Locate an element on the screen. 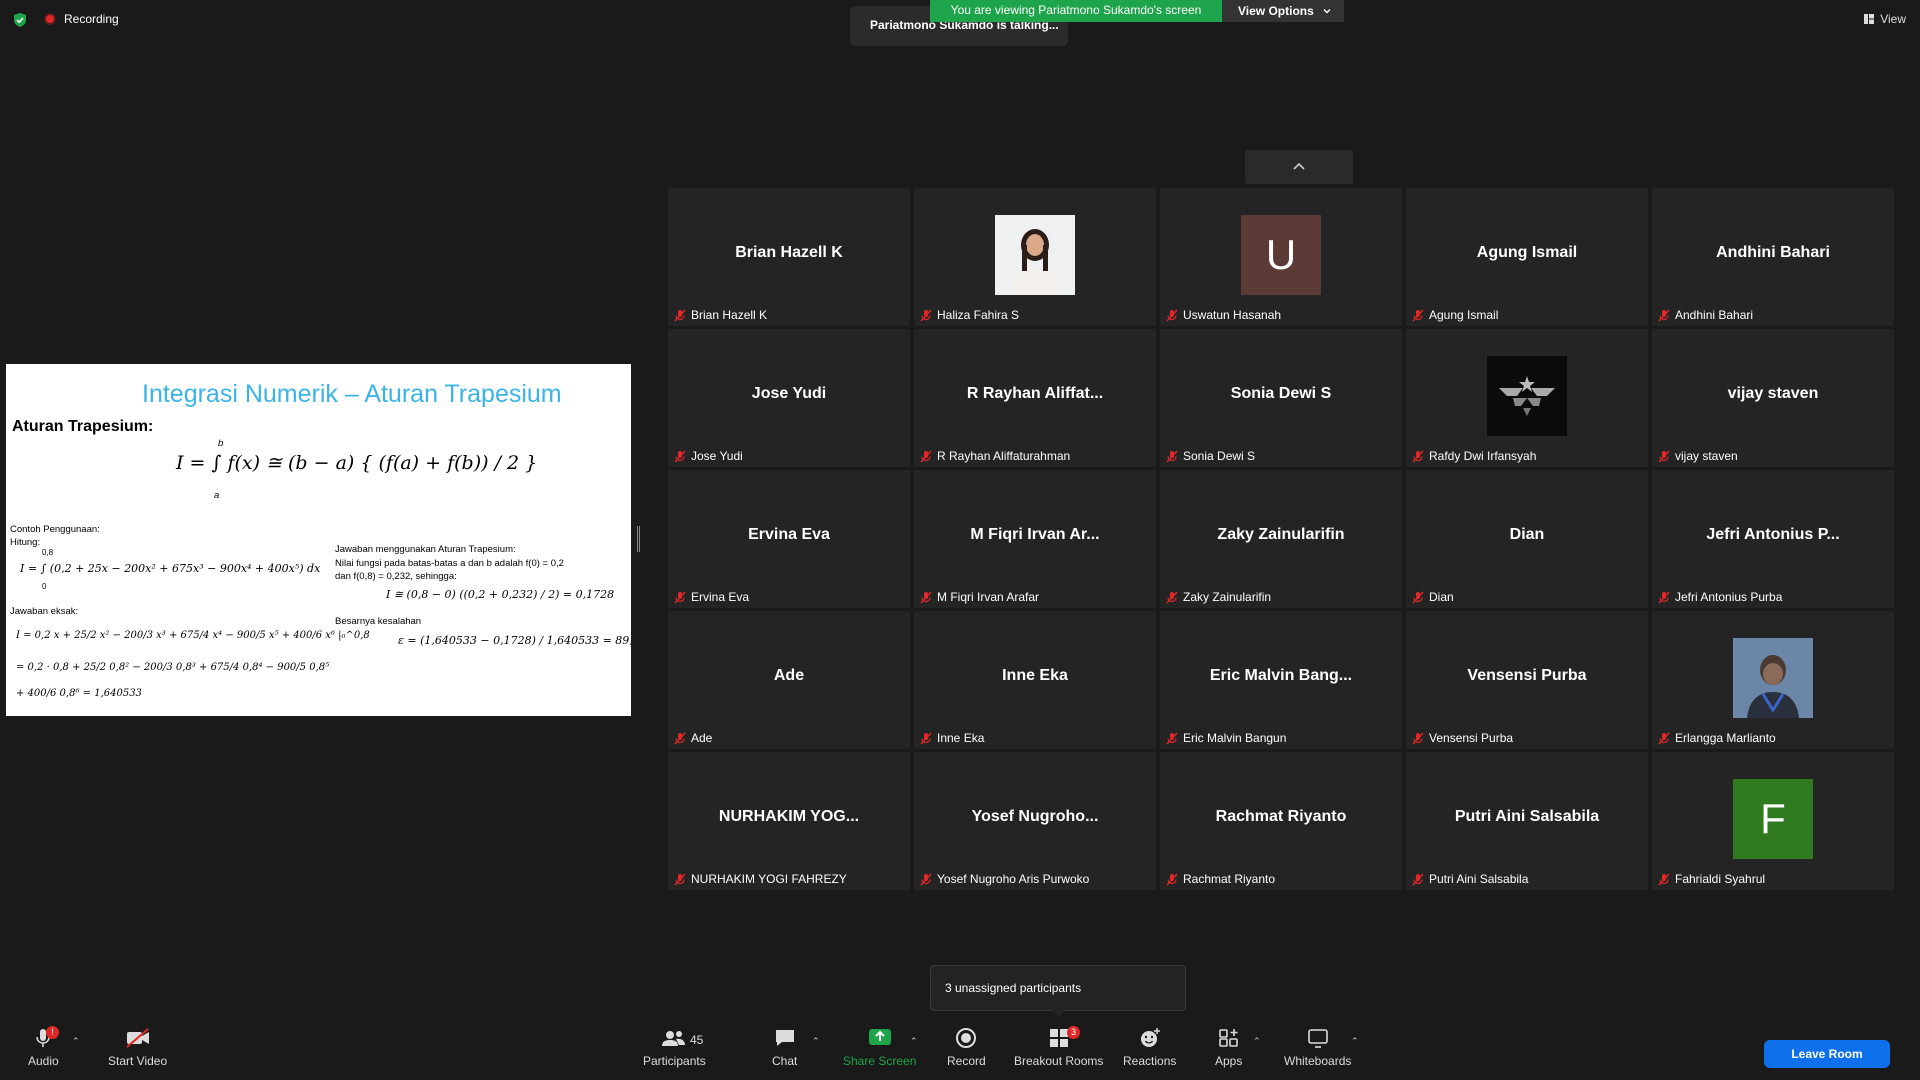 The height and width of the screenshot is (1080, 1920). jawaban-trapesium-label: Jawaban menggunakan Aturan Trapesium: is located at coordinates (425, 549).